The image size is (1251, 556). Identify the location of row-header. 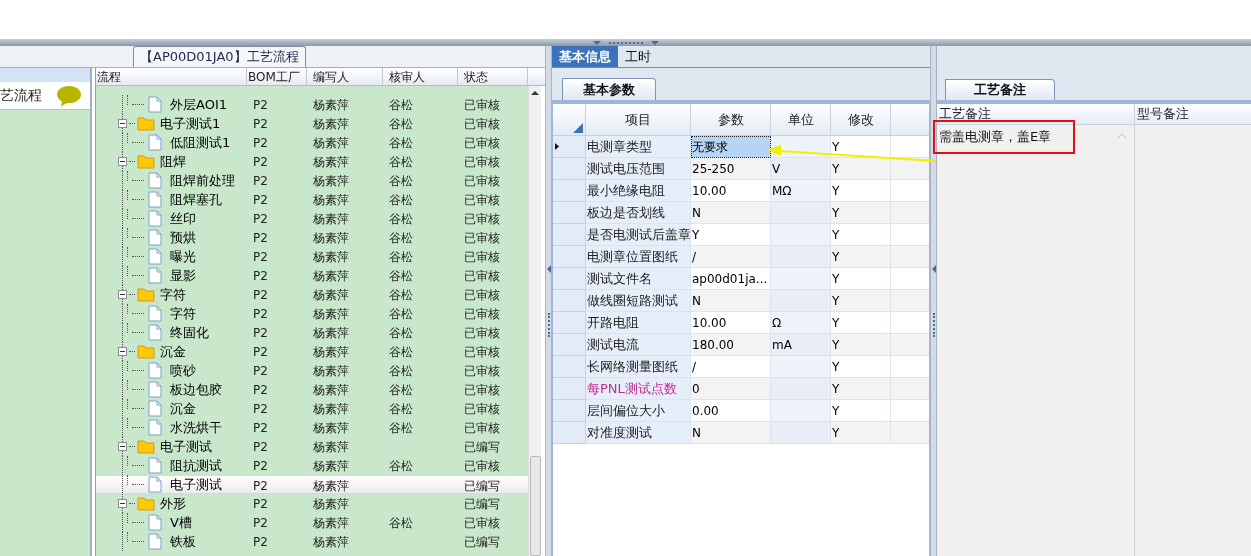
(569, 147).